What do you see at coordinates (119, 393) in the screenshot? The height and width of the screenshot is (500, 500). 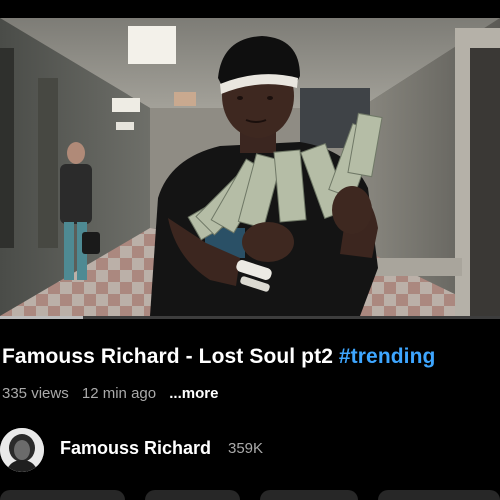 I see `upload-time: 12 min ago` at bounding box center [119, 393].